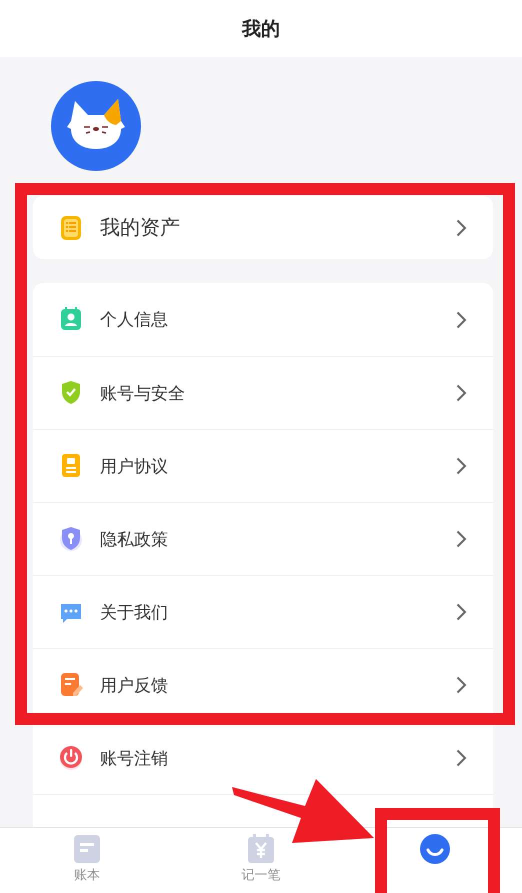 This screenshot has width=522, height=893. I want to click on avatar-icon, so click(96, 126).